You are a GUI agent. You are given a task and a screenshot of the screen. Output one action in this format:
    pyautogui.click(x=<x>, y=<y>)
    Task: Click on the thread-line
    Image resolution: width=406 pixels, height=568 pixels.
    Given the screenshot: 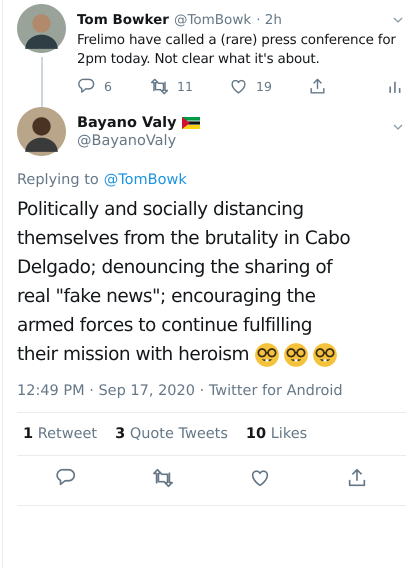 What is the action you would take?
    pyautogui.click(x=41, y=82)
    